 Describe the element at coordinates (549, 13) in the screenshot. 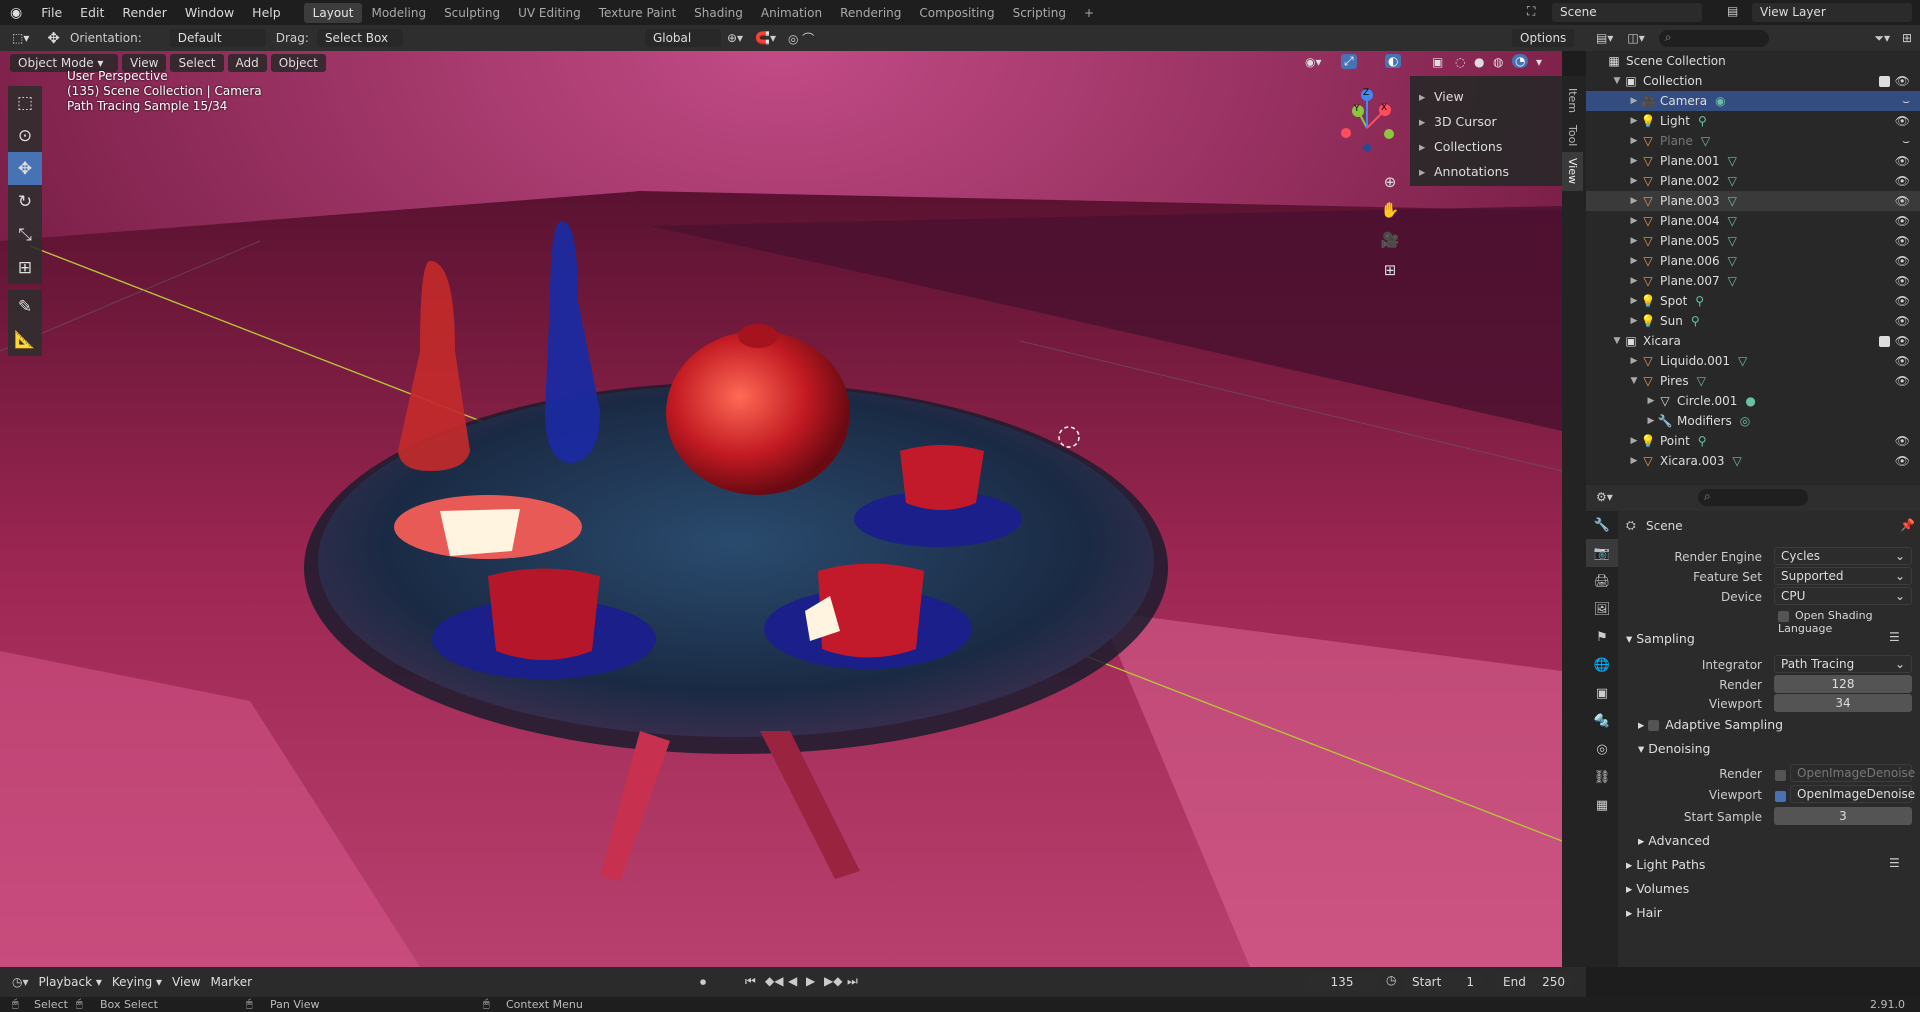

I see `tab-uv-editing: UV Editing` at that location.